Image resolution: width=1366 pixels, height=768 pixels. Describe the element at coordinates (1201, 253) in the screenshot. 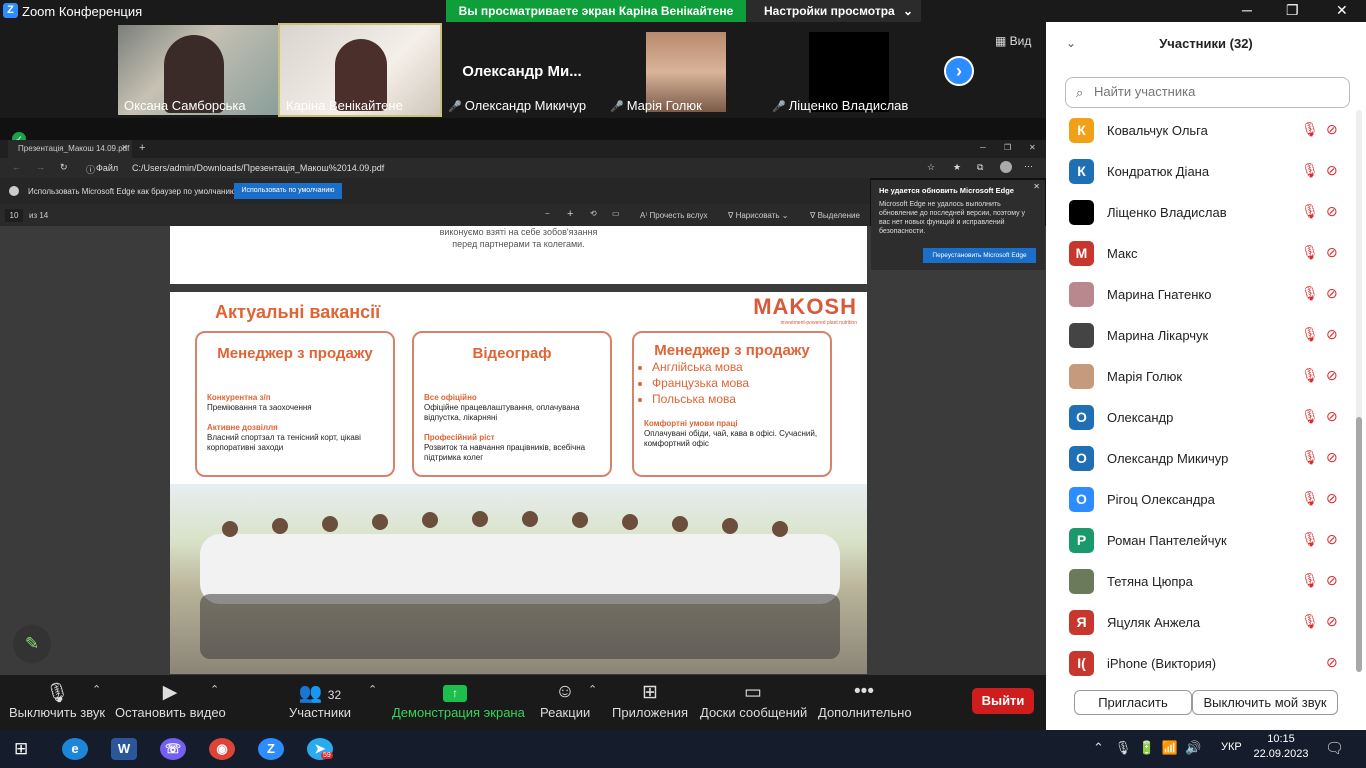

I see `participant-row: М Макс 🎙 ⊘` at that location.